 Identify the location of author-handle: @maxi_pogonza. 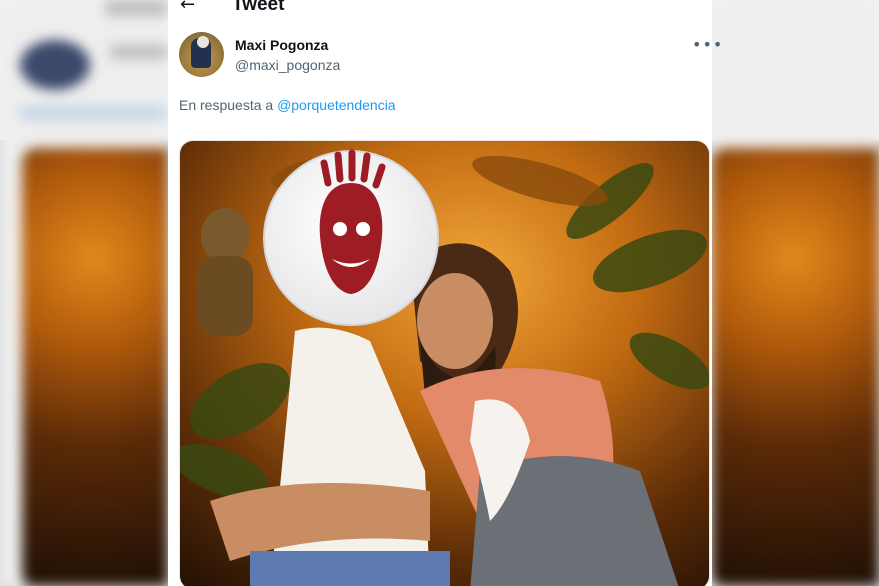
(287, 65).